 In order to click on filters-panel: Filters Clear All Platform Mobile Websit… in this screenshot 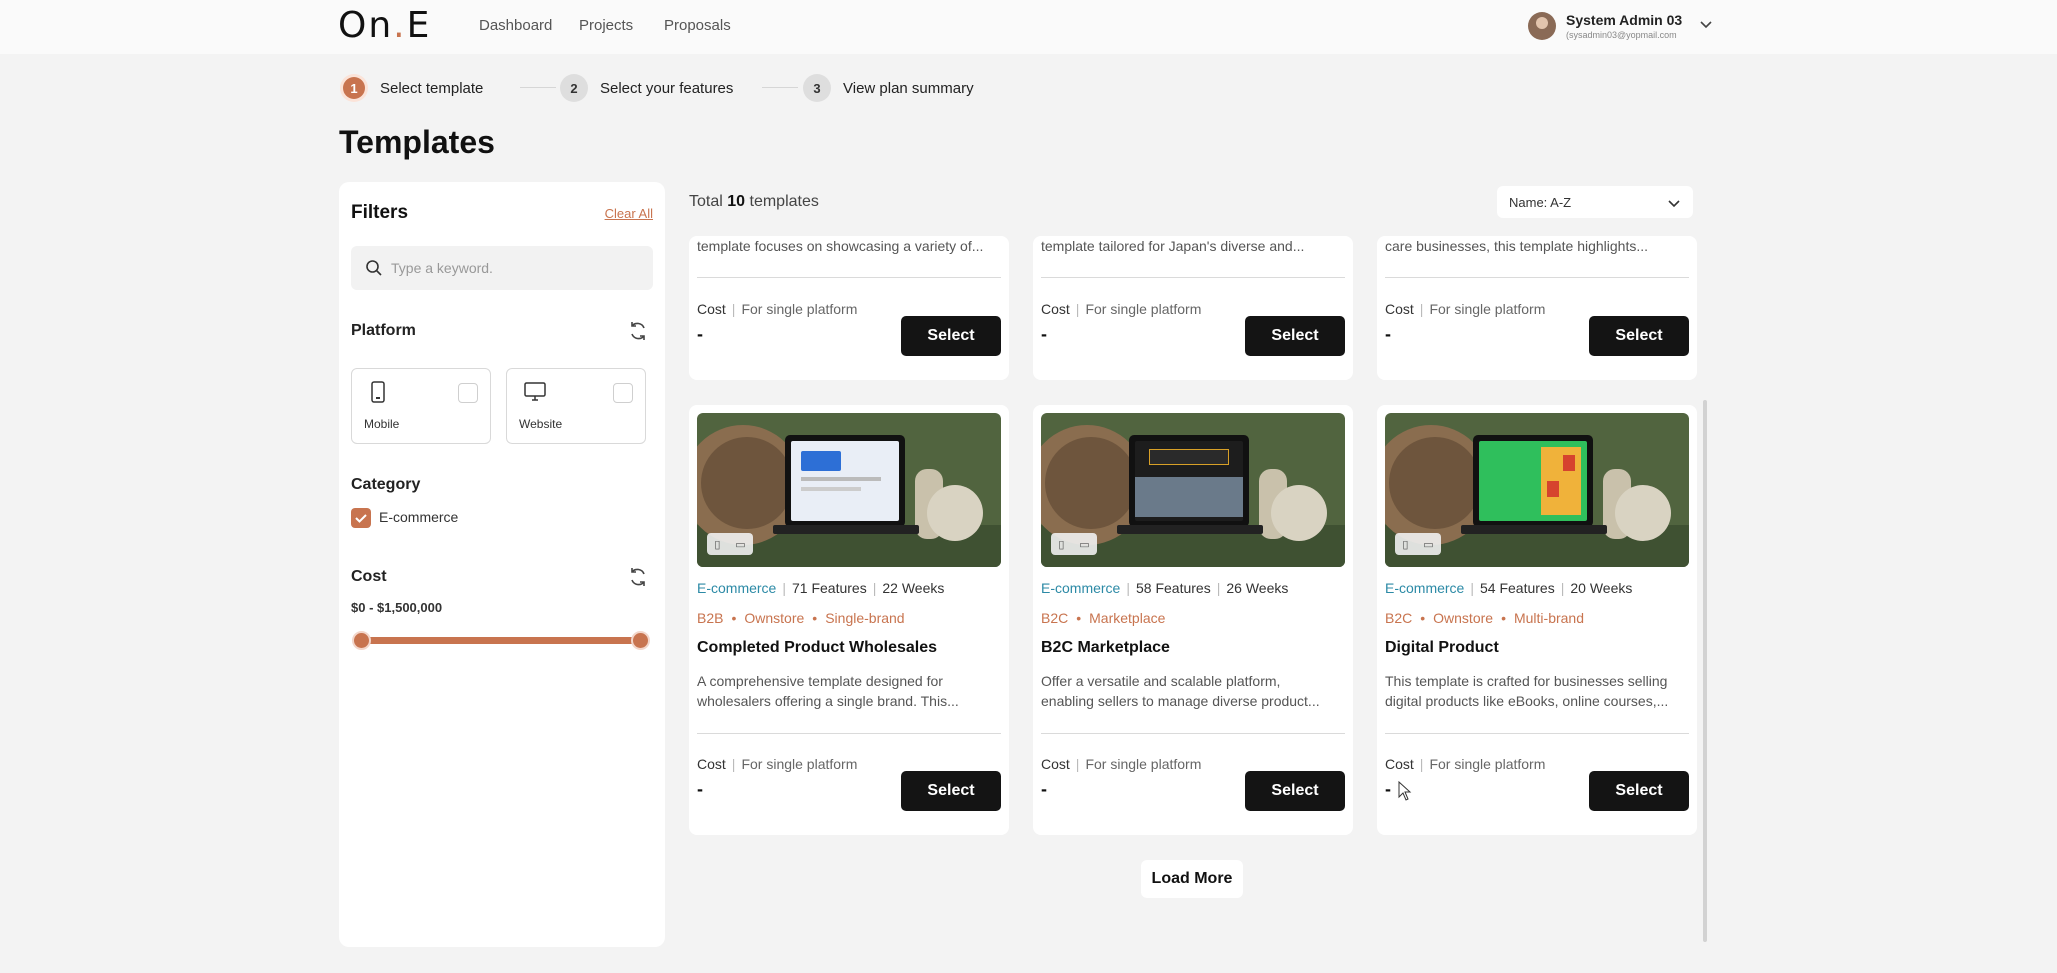, I will do `click(502, 564)`.